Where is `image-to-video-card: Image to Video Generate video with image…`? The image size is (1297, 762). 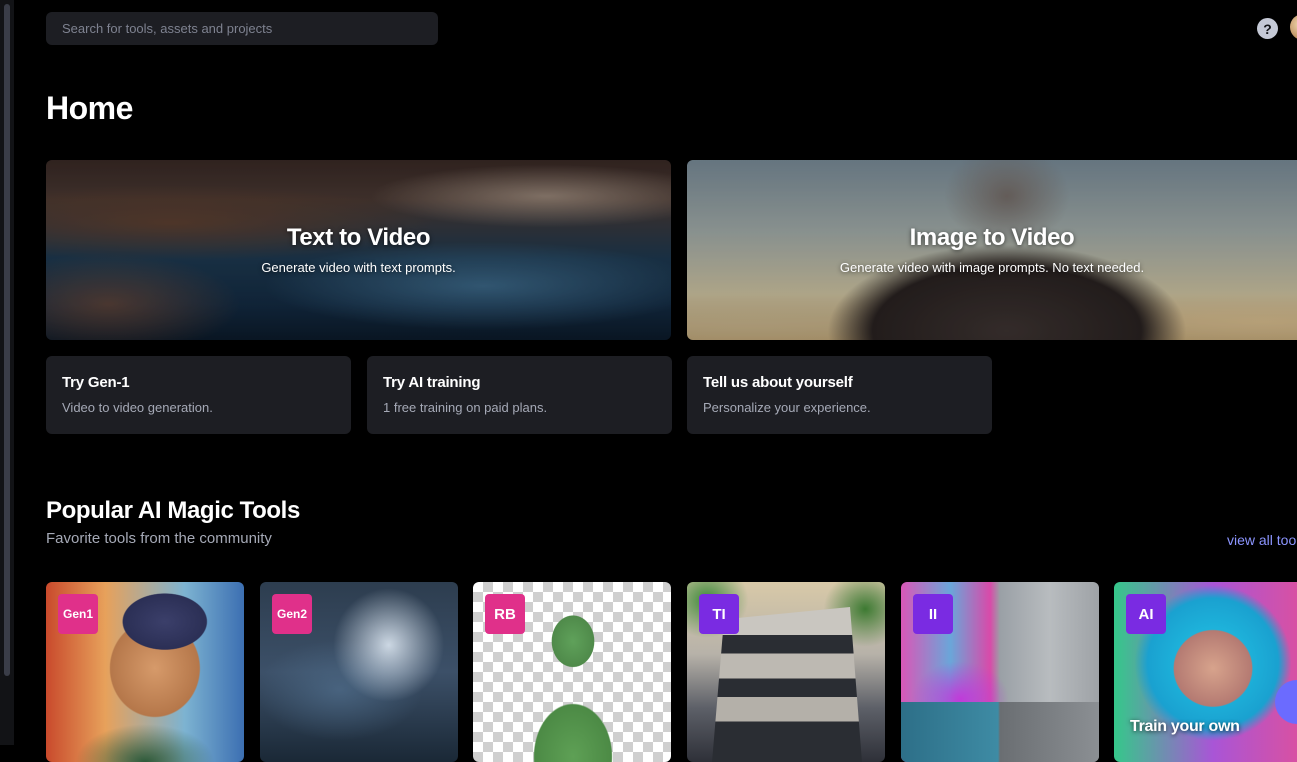 image-to-video-card: Image to Video Generate video with image… is located at coordinates (992, 250).